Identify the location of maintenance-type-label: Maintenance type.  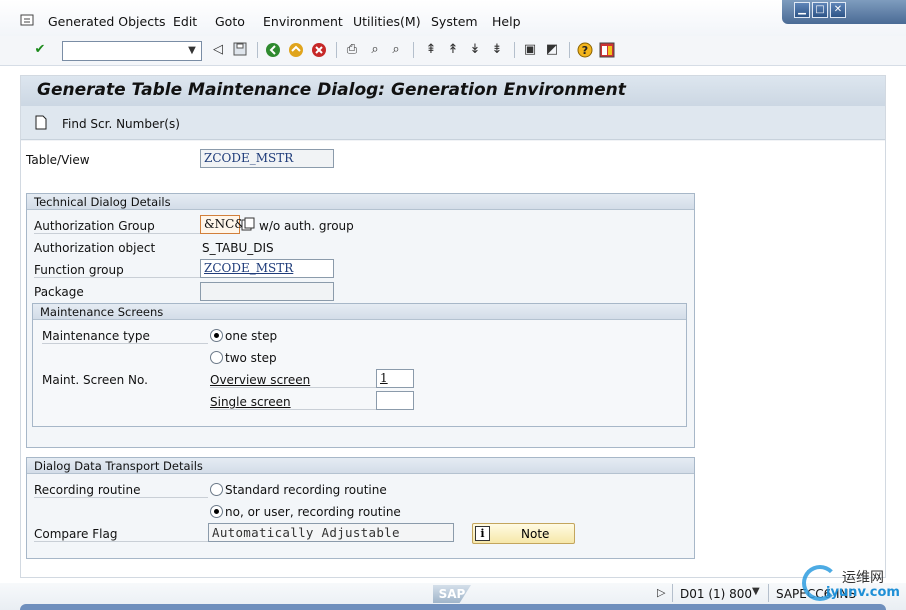
(125, 336).